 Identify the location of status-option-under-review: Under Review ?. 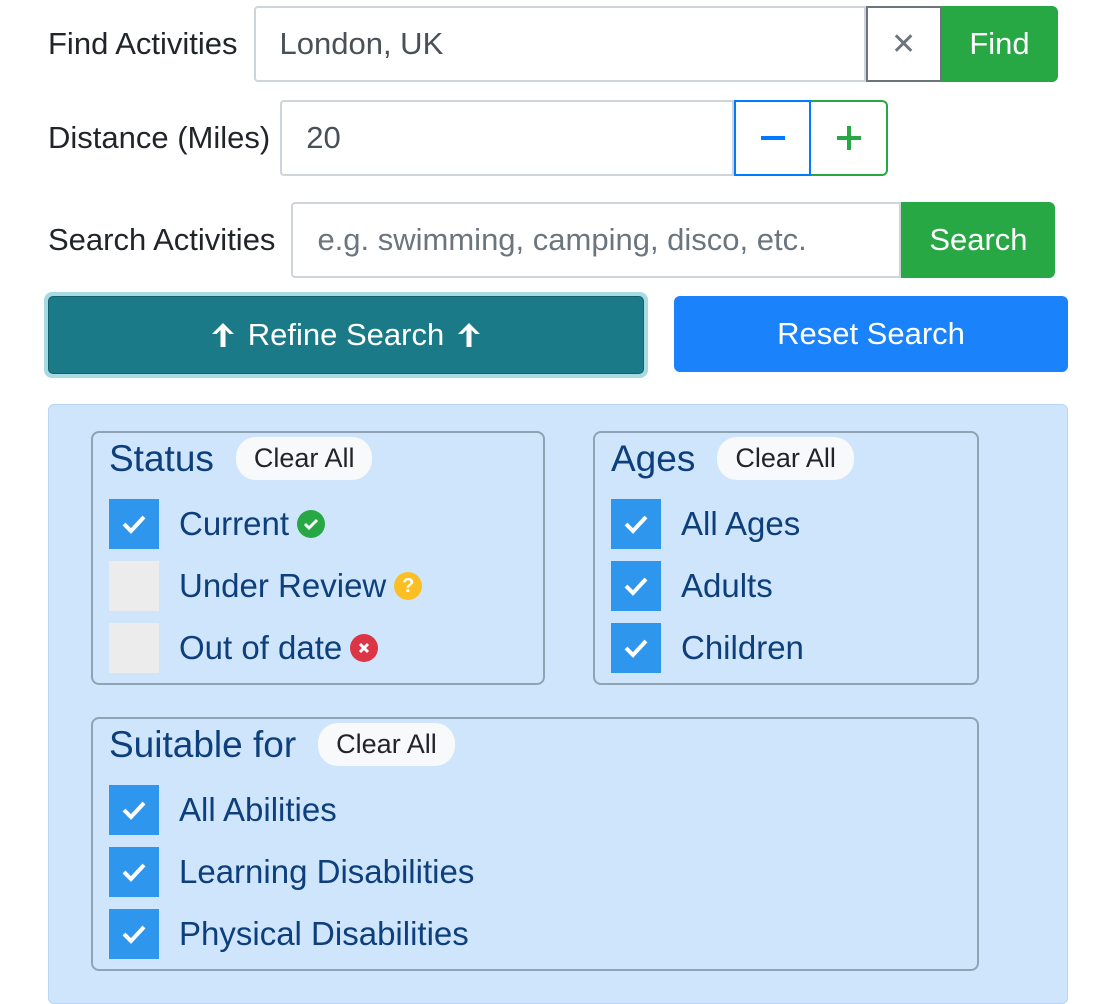
(266, 586).